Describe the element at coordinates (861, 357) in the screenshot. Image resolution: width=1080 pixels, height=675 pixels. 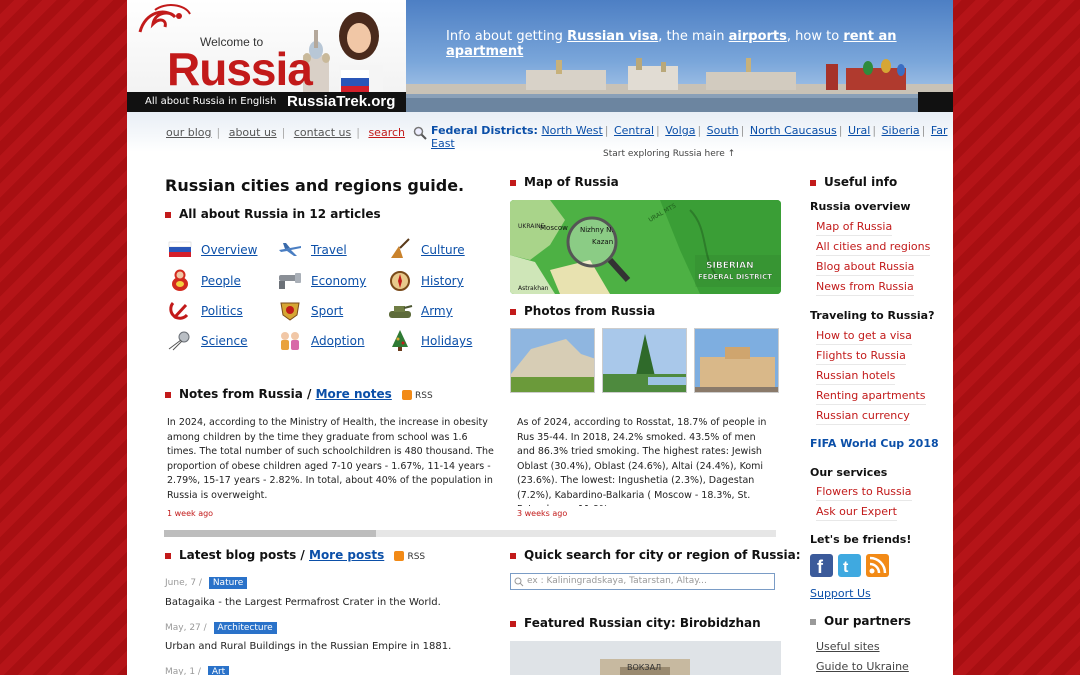
I see `sidebar-link-flights: Flights to Russia` at that location.